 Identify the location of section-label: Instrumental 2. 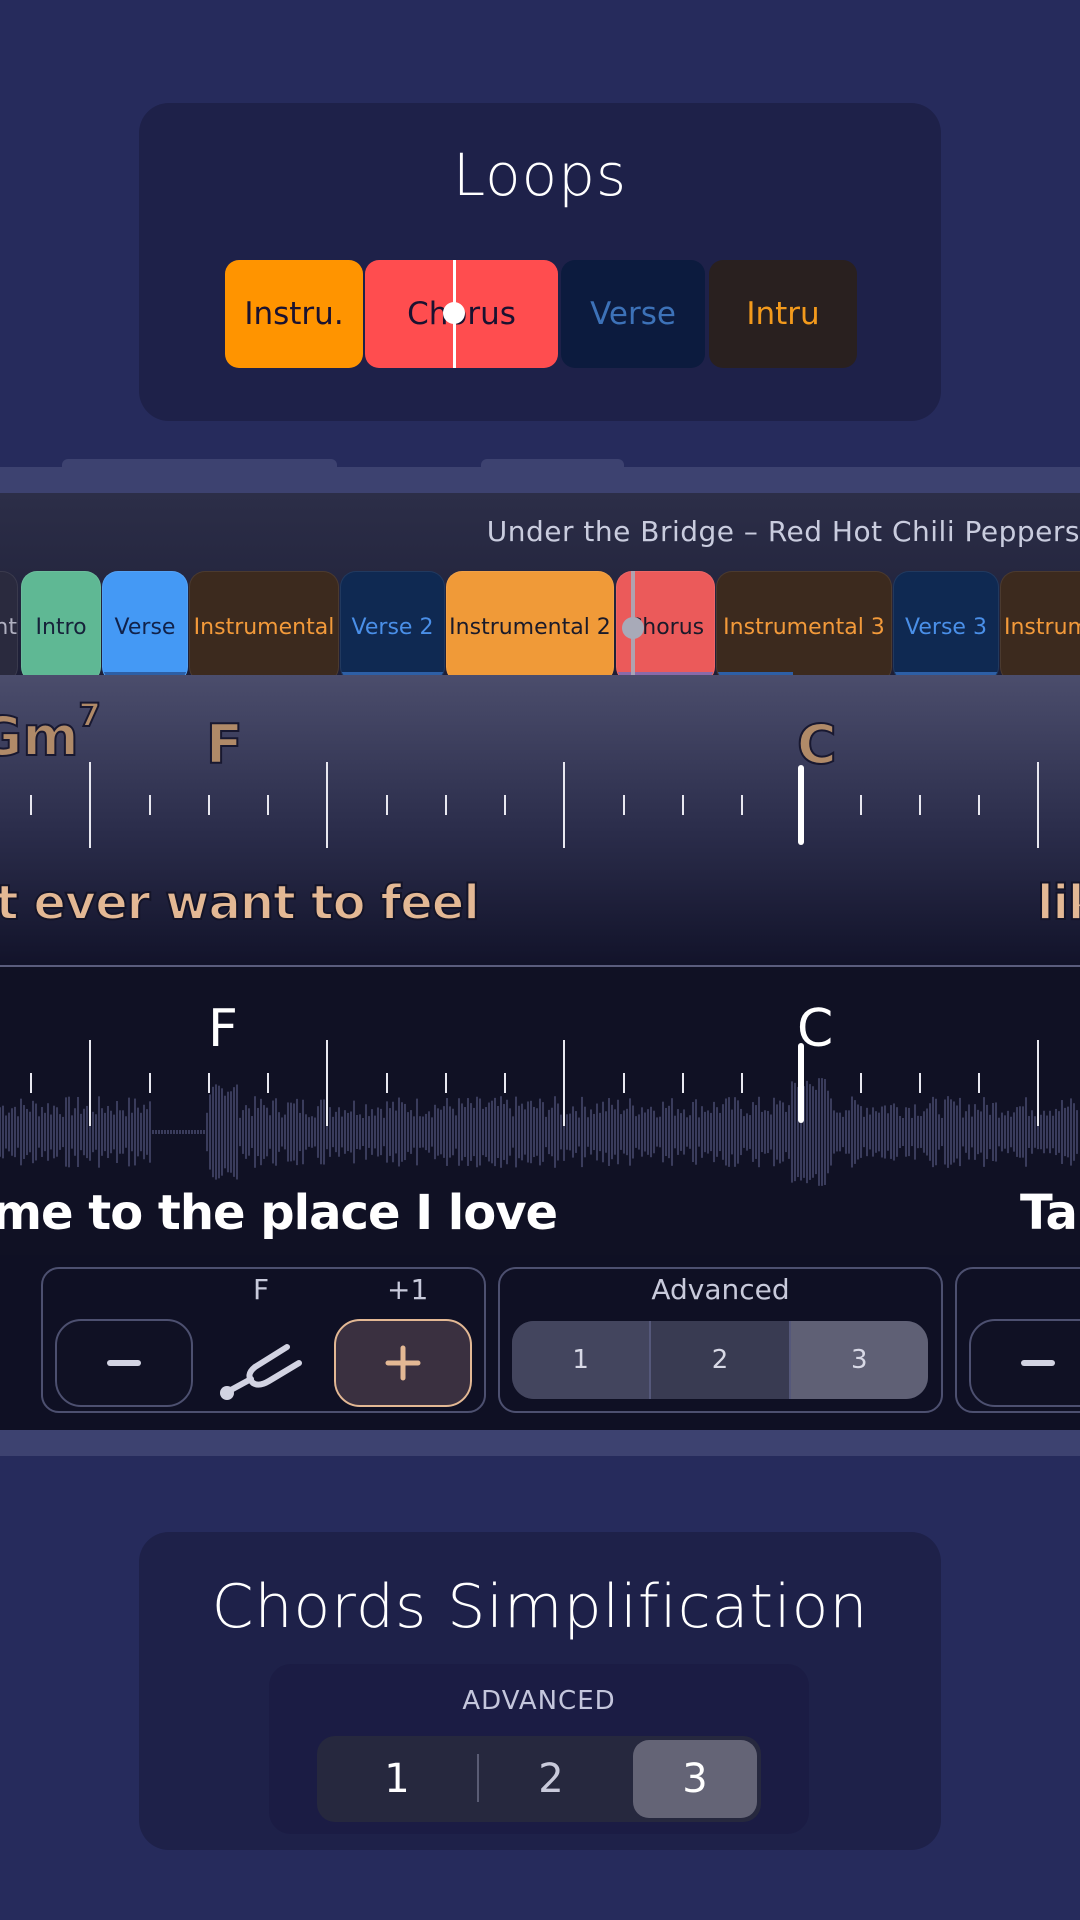
(530, 627).